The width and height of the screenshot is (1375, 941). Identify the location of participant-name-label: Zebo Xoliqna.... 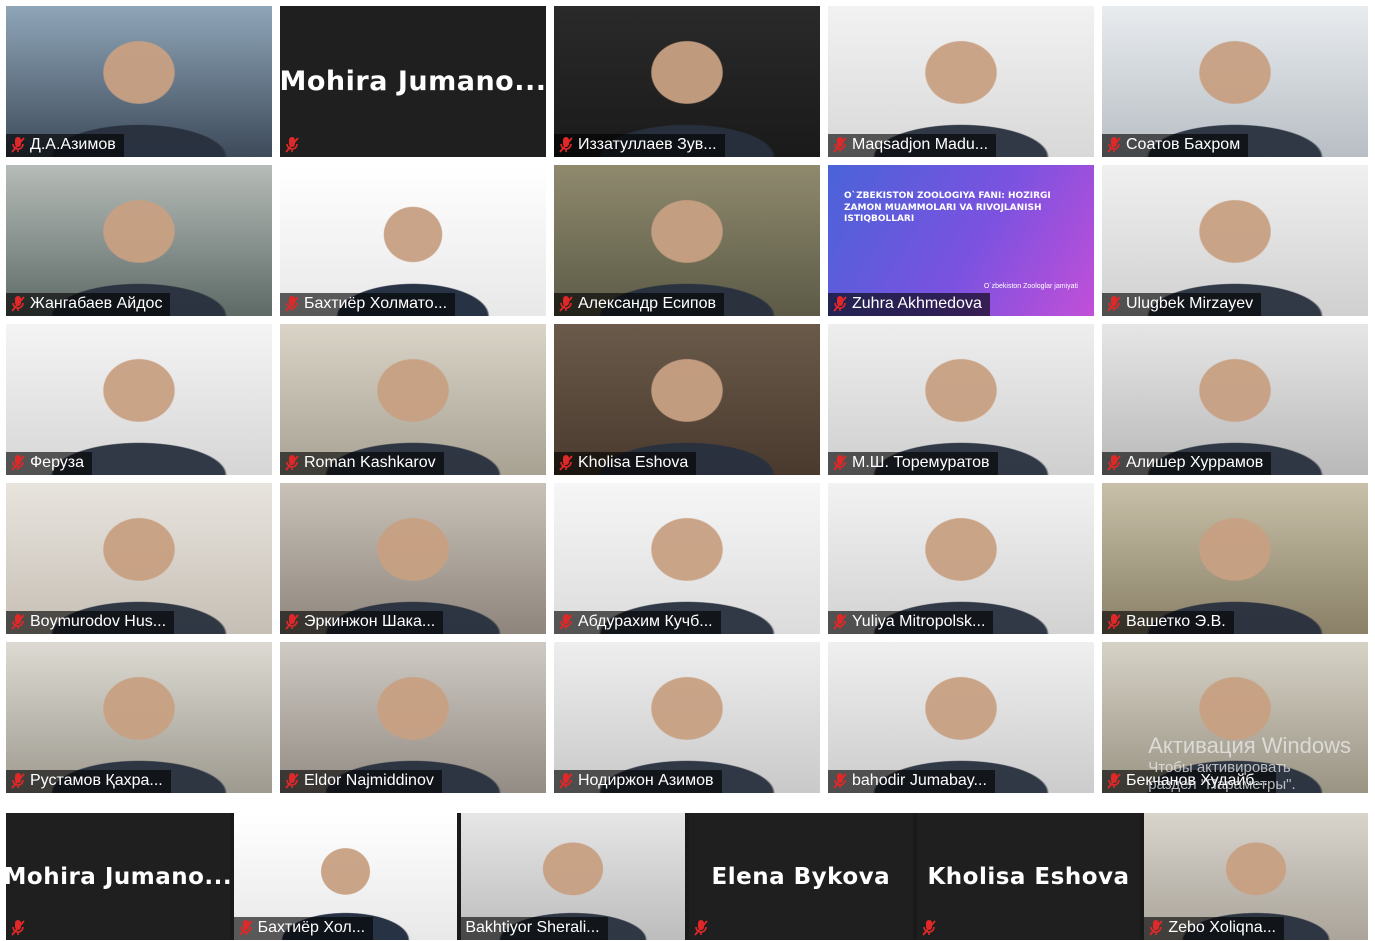
(1214, 928).